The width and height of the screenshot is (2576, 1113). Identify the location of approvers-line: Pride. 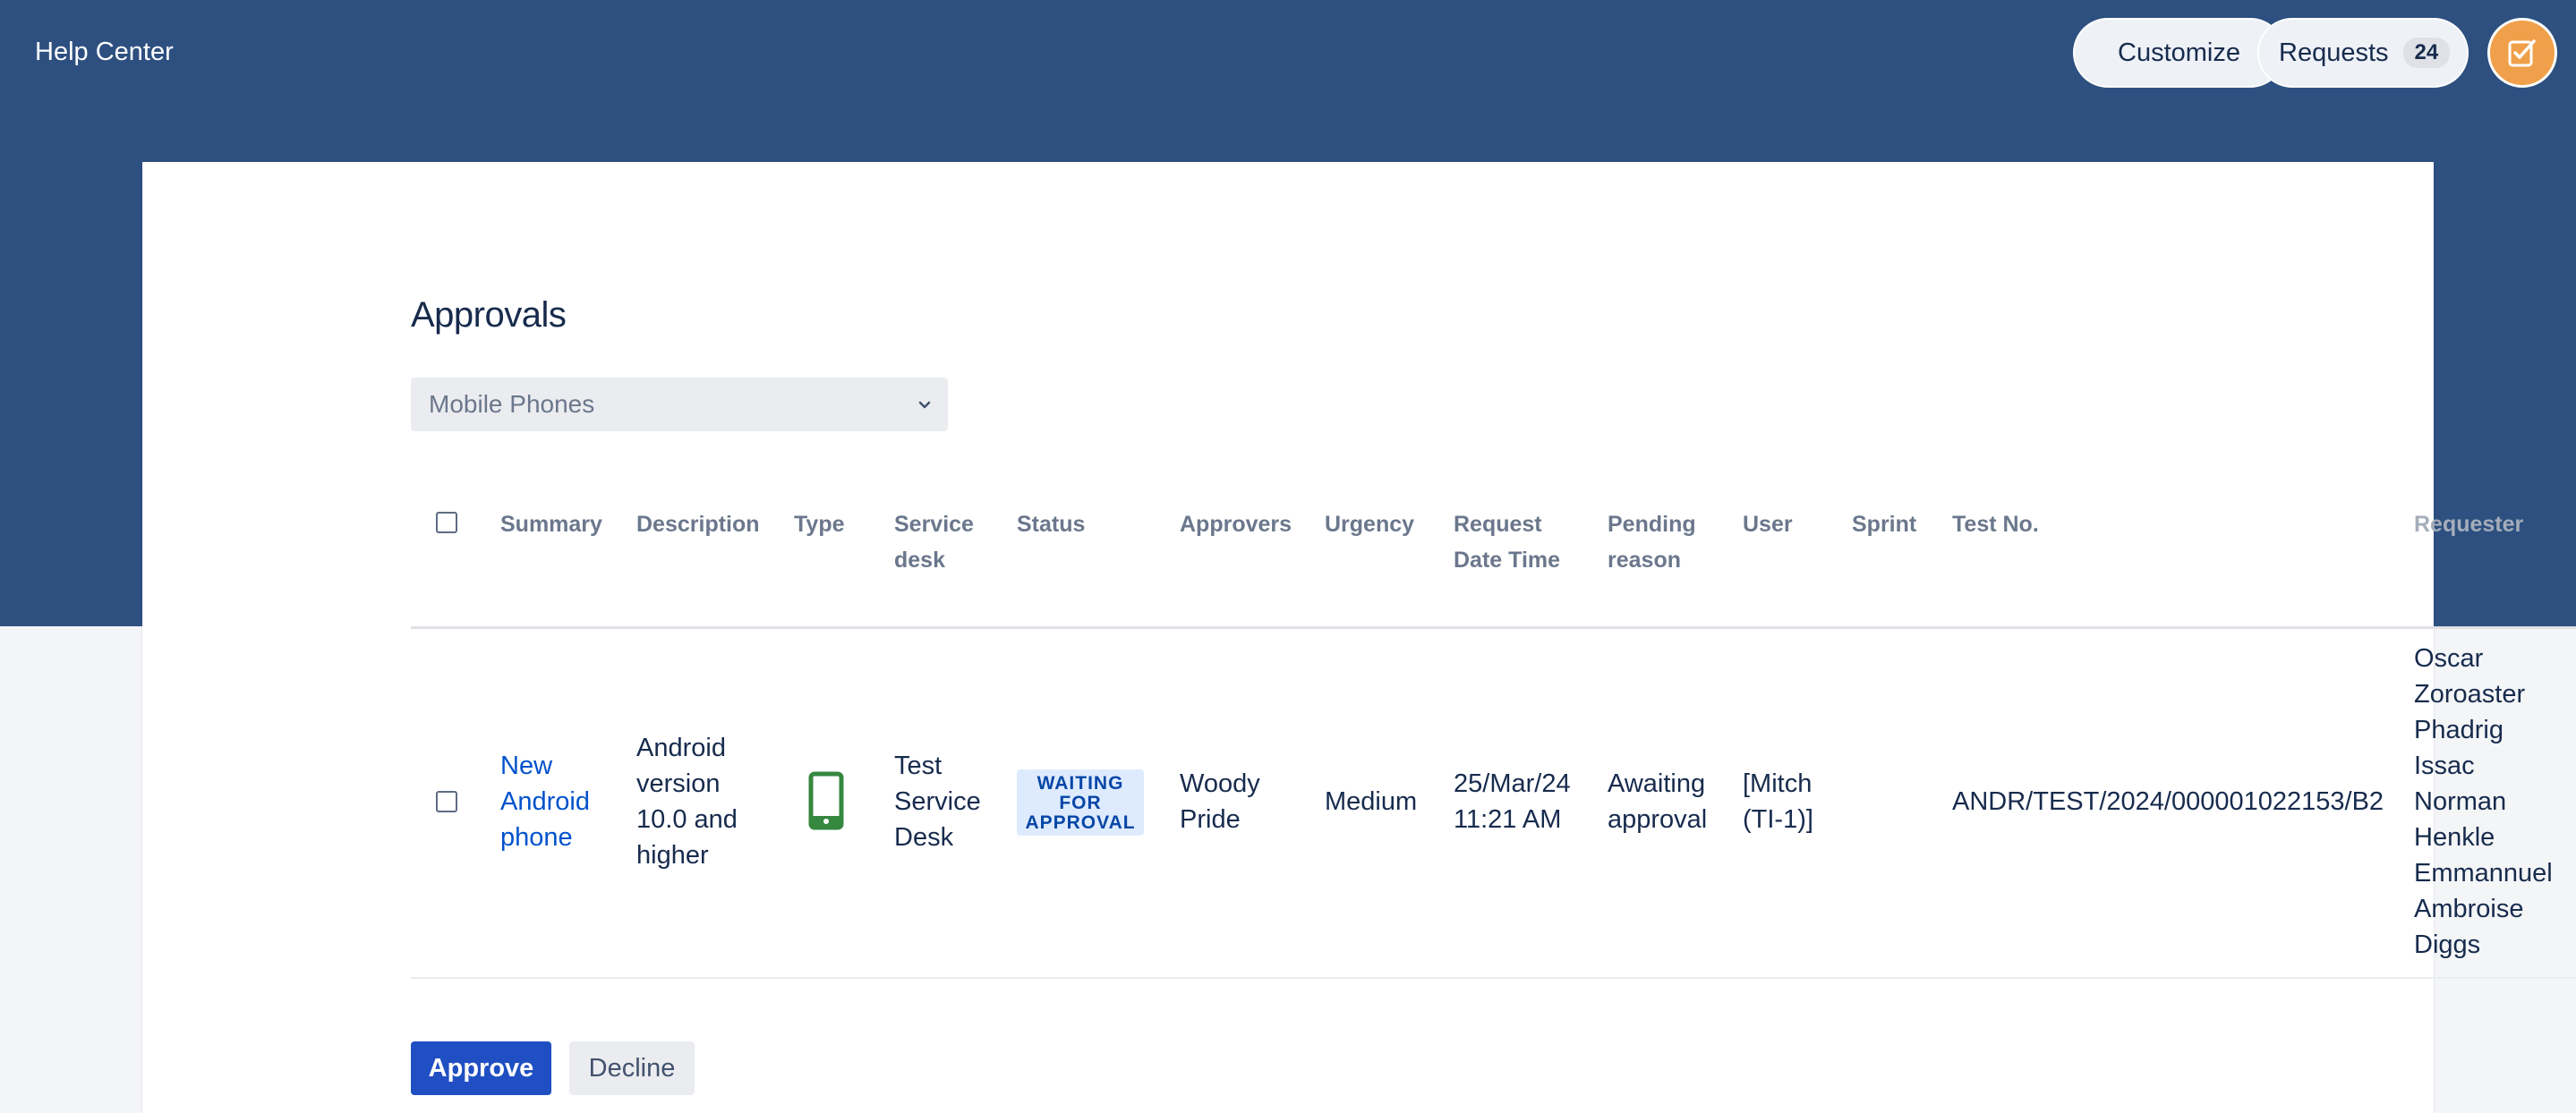
(1210, 819).